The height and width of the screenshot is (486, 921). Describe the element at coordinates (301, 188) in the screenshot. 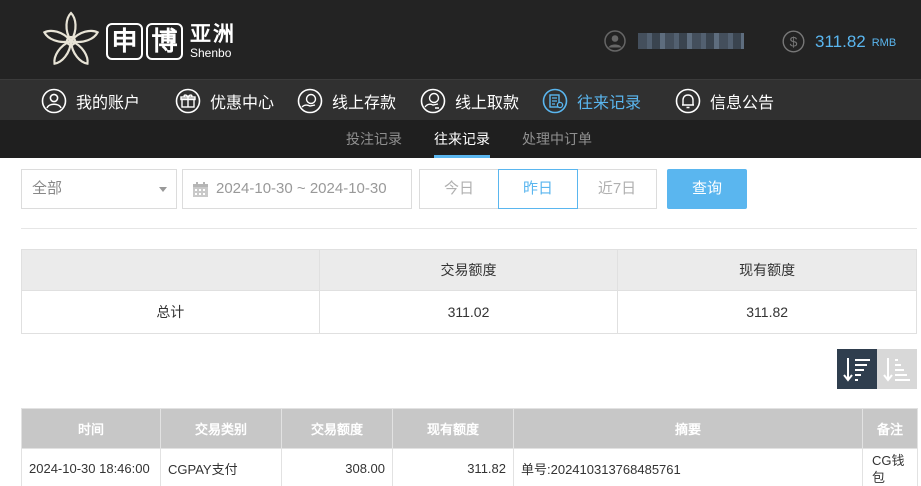

I see `date-range-value: 2024-10-30 ~ 2024-10-30` at that location.